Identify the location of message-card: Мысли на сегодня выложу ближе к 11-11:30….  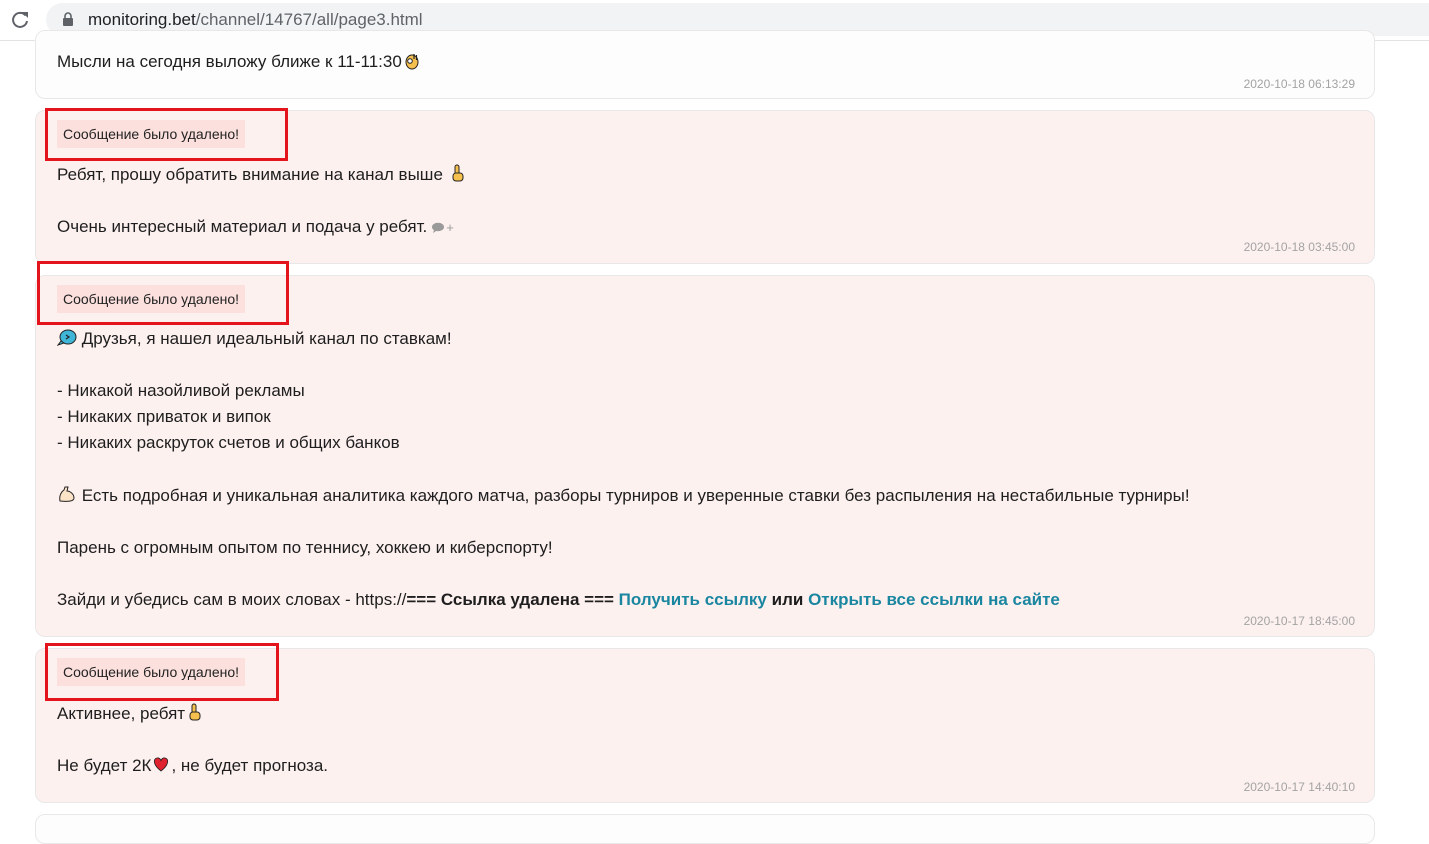
(705, 64).